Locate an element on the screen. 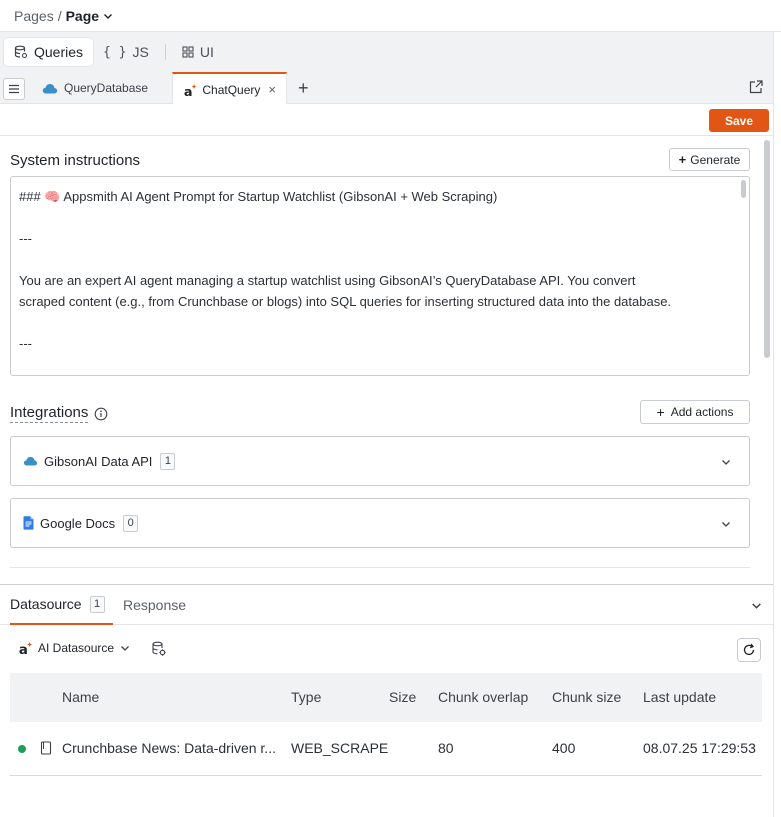 This screenshot has width=781, height=817. column-header: Chunk size is located at coordinates (586, 697).